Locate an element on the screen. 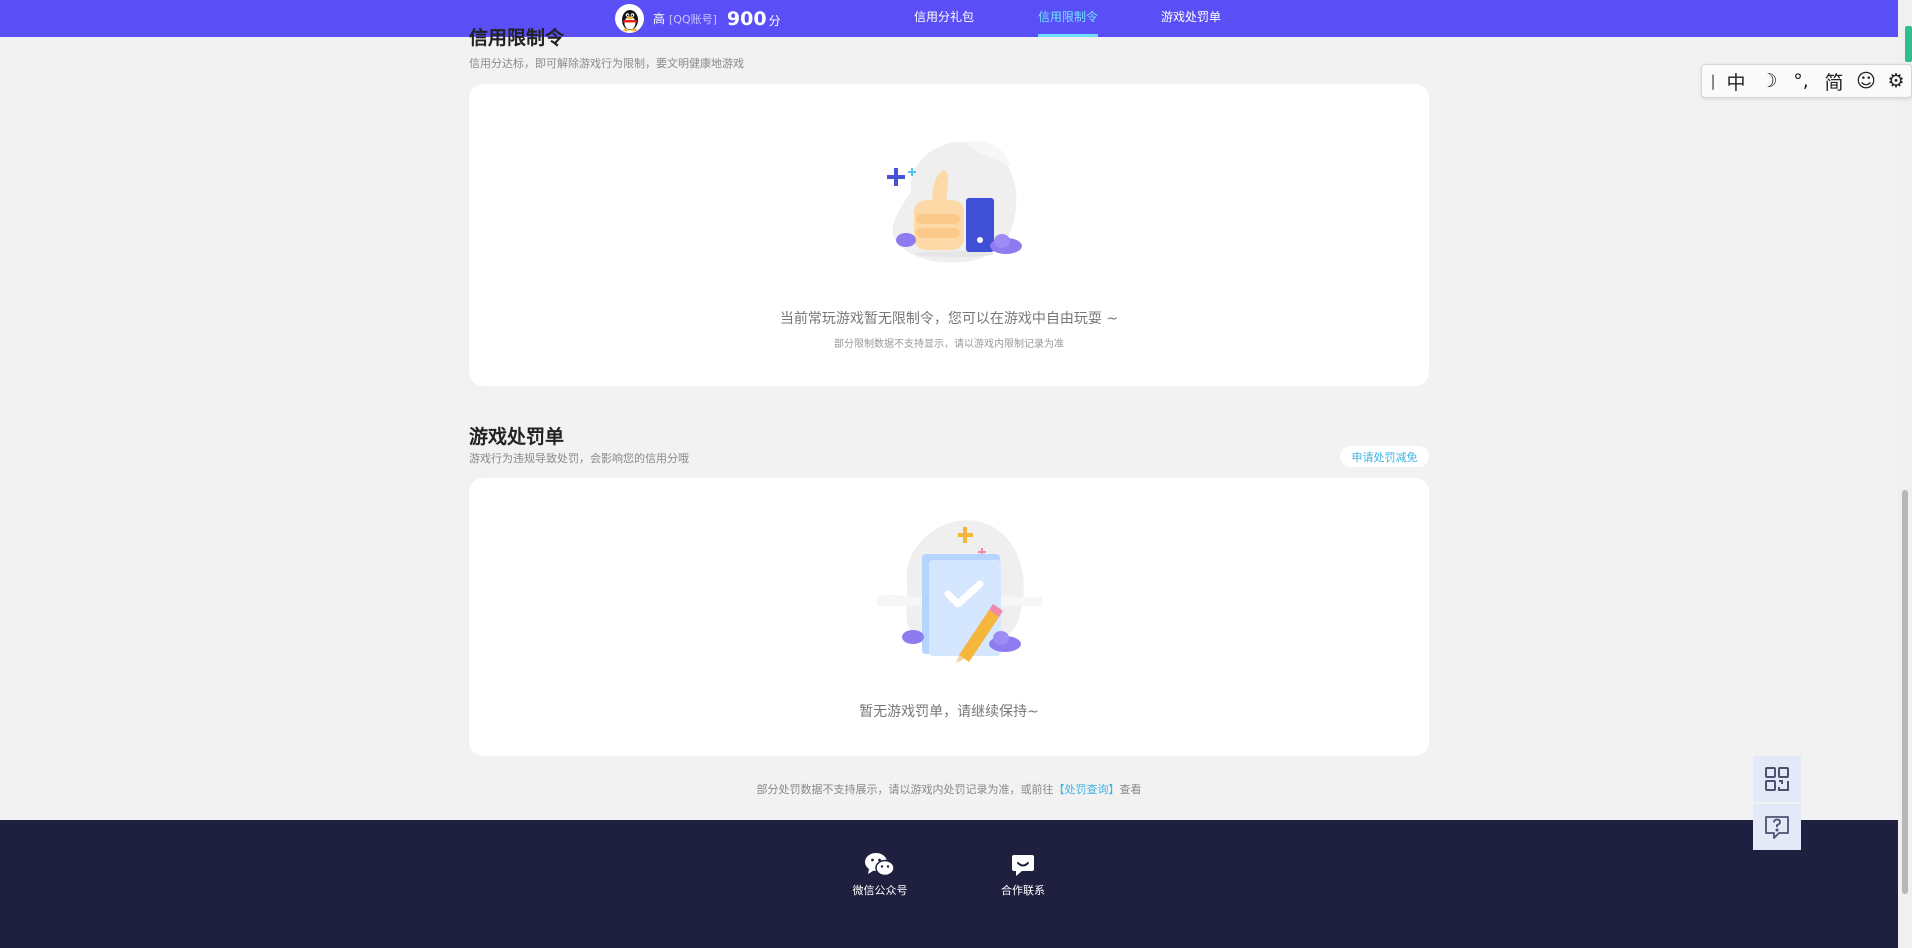 The image size is (1912, 948). ime-simplified-mode: 简 is located at coordinates (1834, 81).